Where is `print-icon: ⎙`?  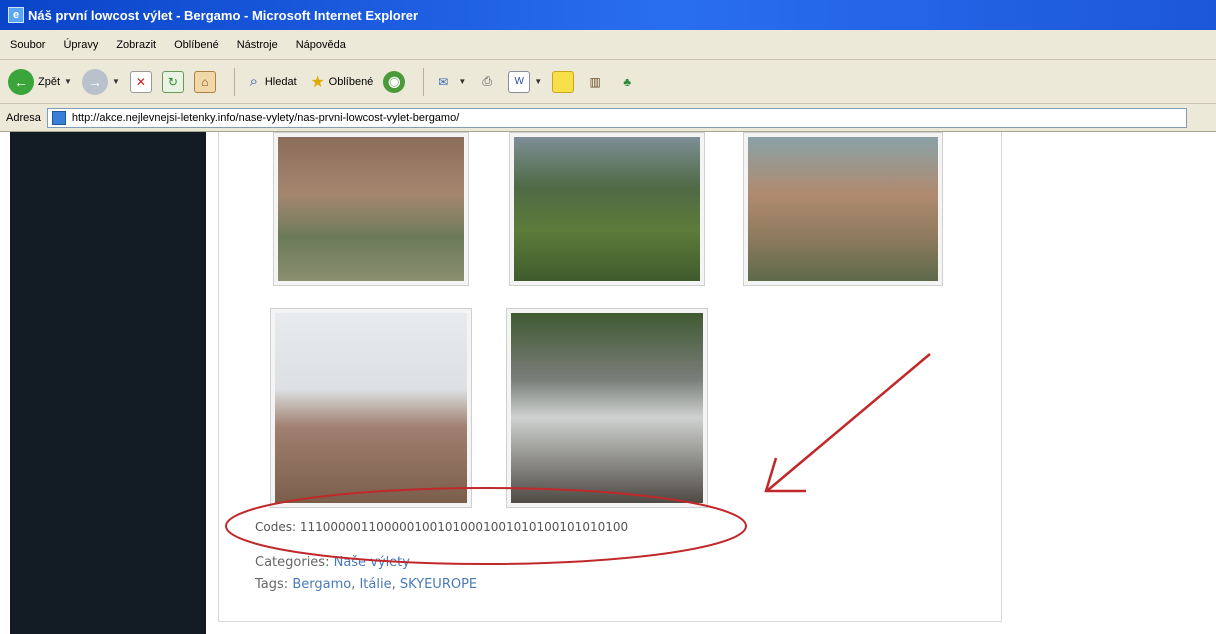 print-icon: ⎙ is located at coordinates (487, 81).